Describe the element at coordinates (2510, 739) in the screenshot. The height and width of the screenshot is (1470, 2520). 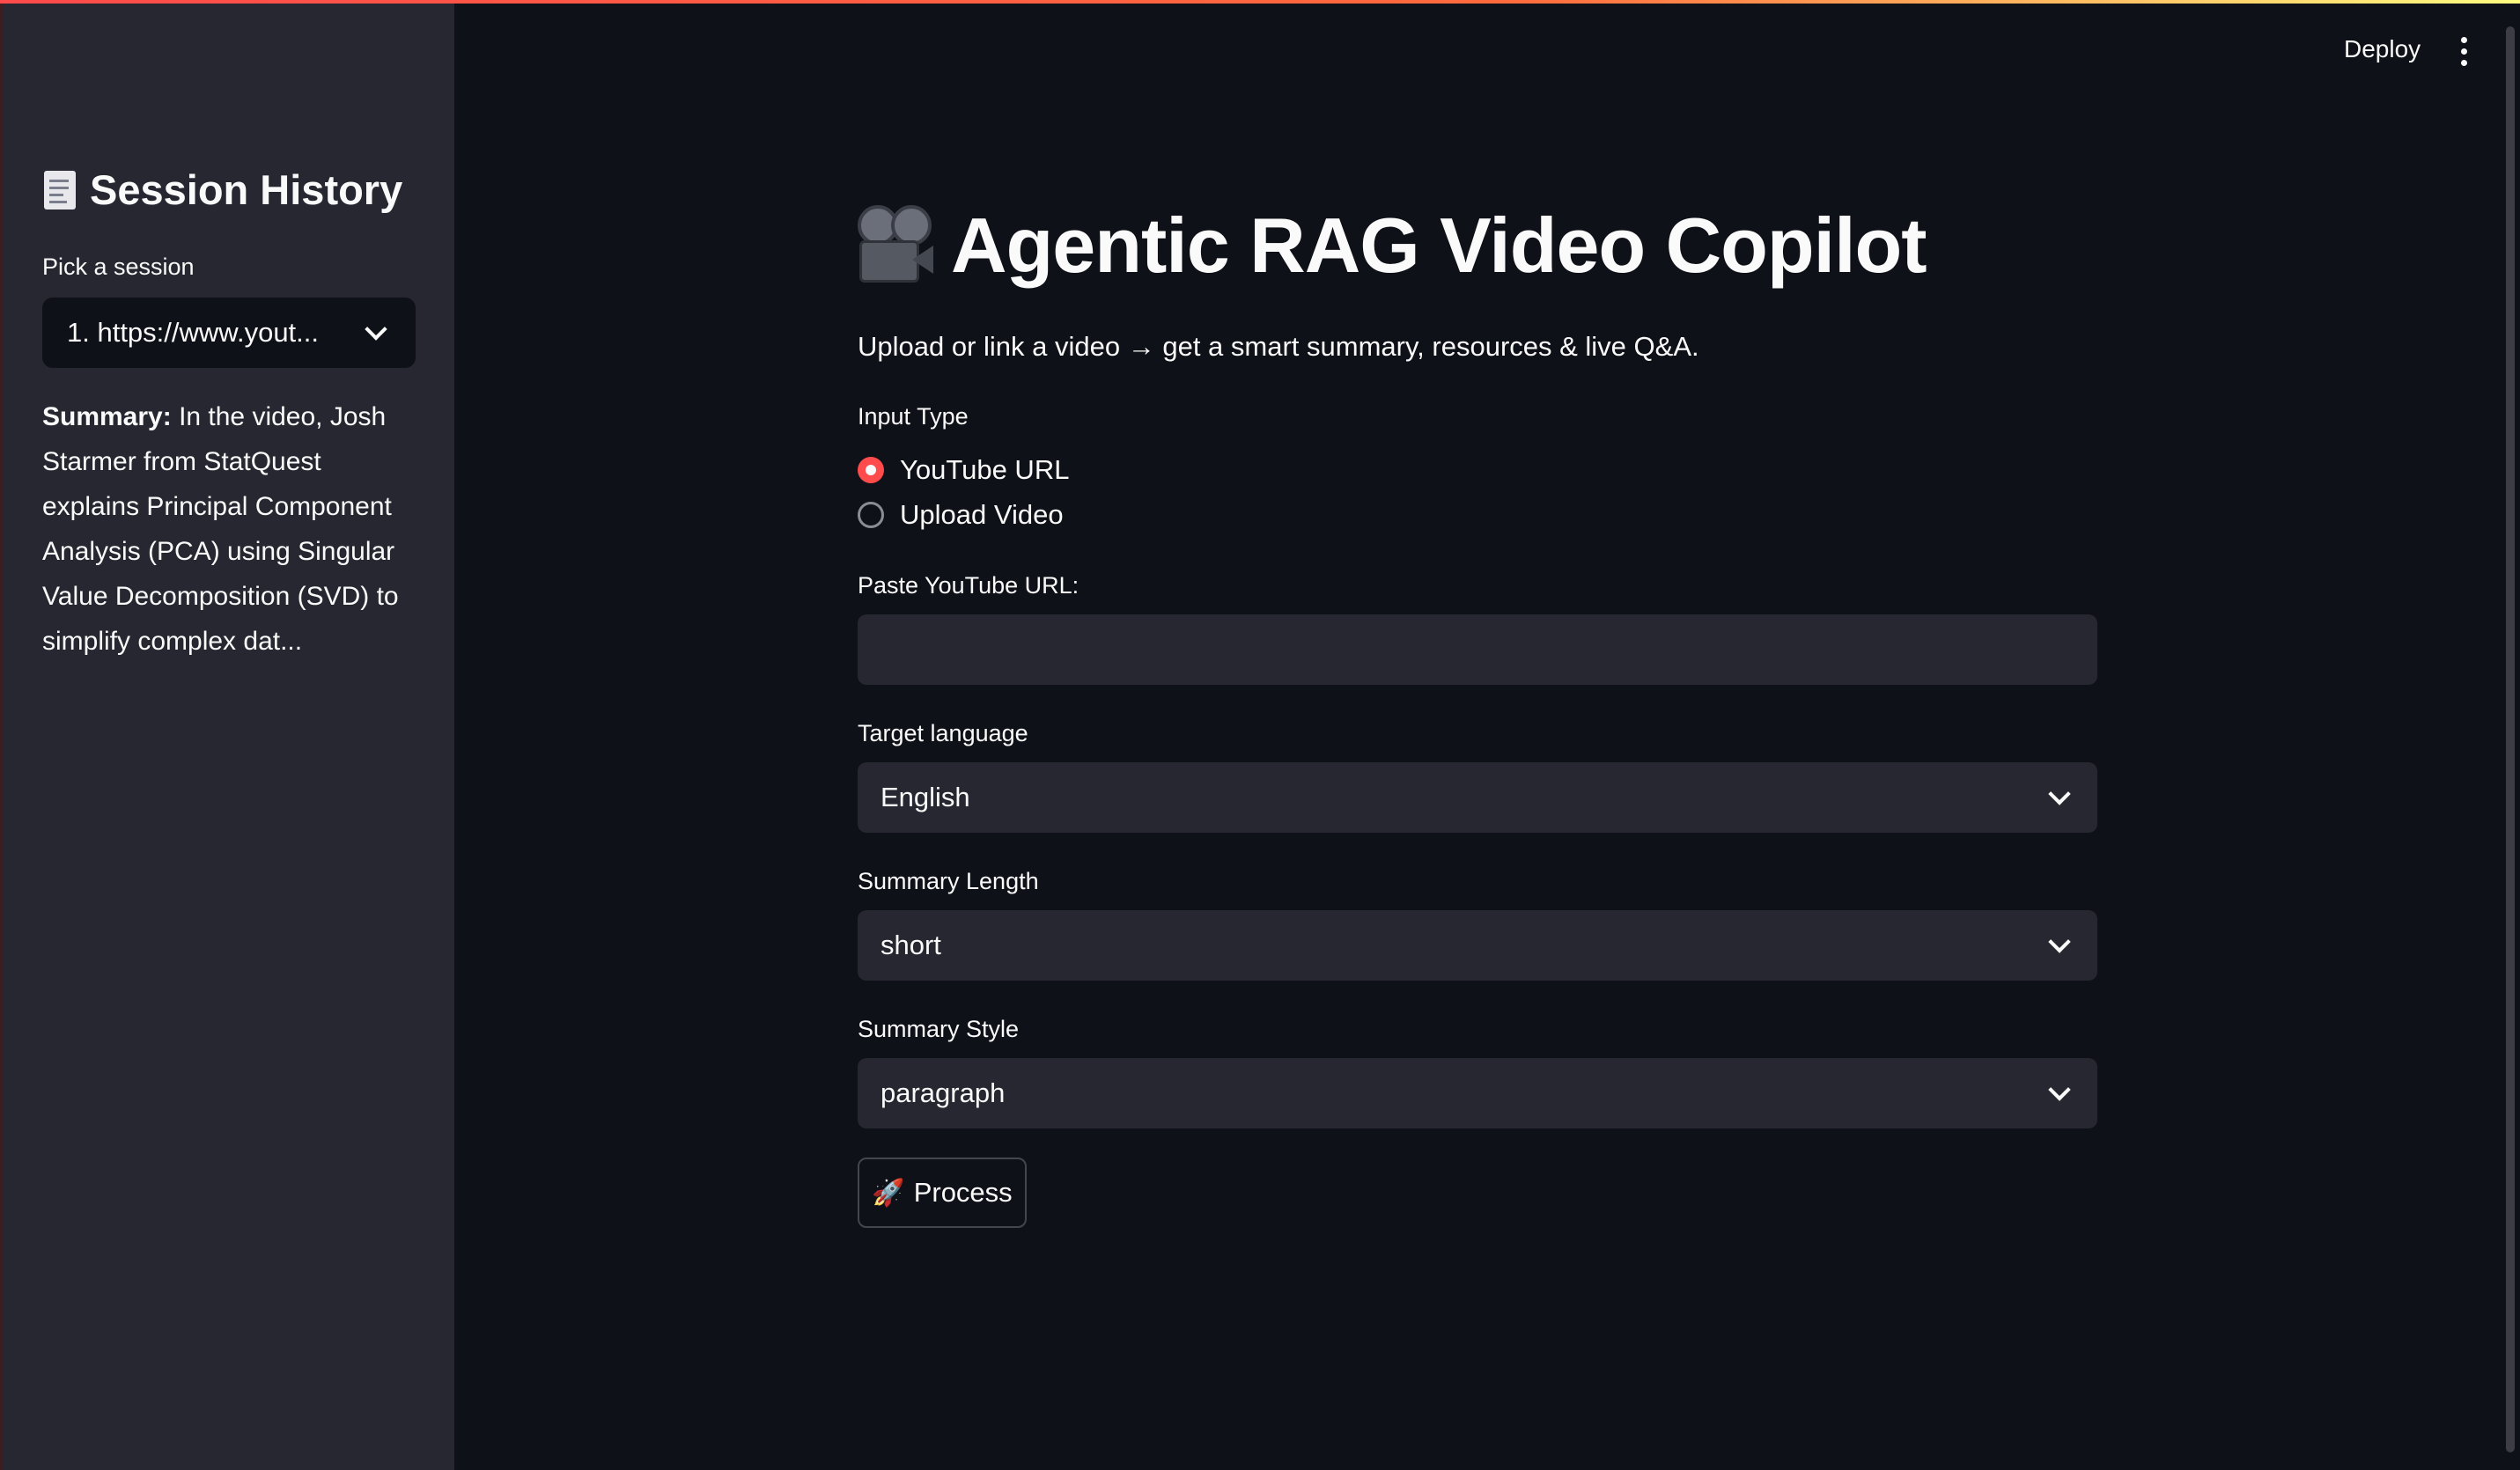
I see `scrollbar` at that location.